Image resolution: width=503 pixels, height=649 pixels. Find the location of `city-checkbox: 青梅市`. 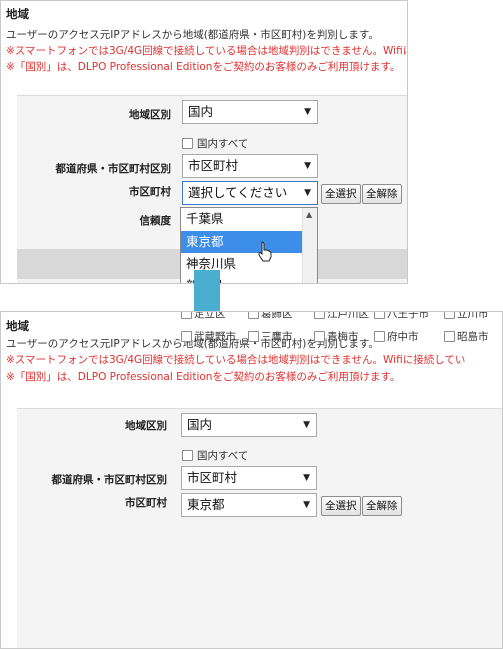

city-checkbox: 青梅市 is located at coordinates (336, 336).